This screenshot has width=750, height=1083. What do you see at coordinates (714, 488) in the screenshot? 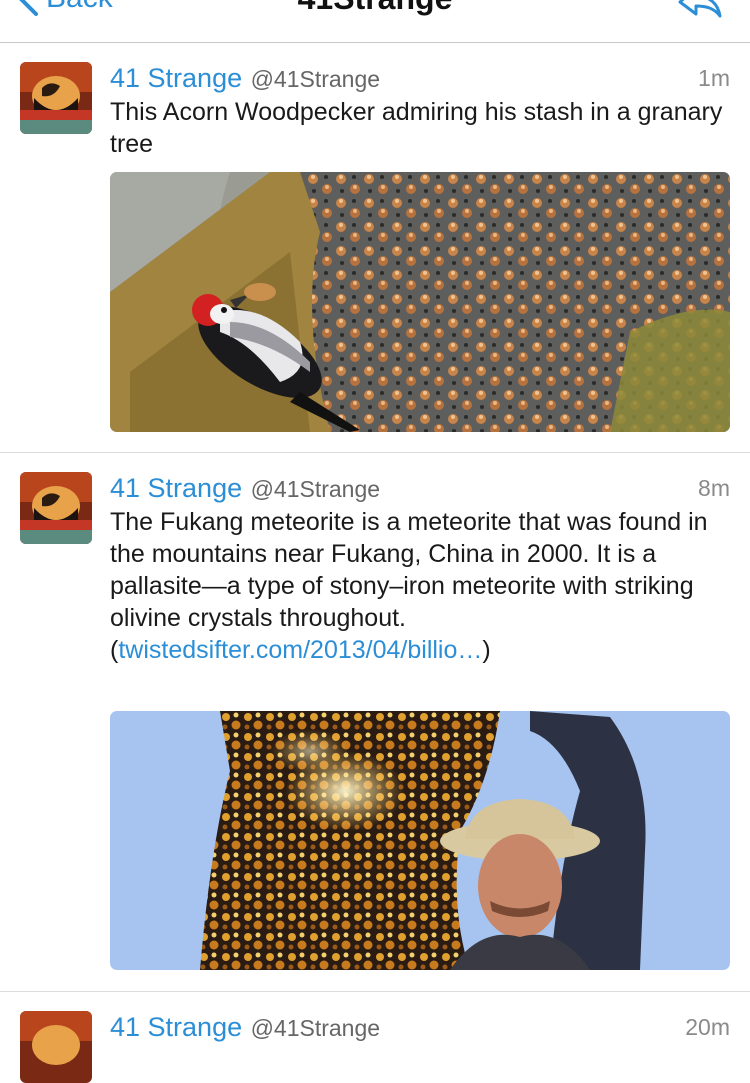
I see `timestamp: 8m` at bounding box center [714, 488].